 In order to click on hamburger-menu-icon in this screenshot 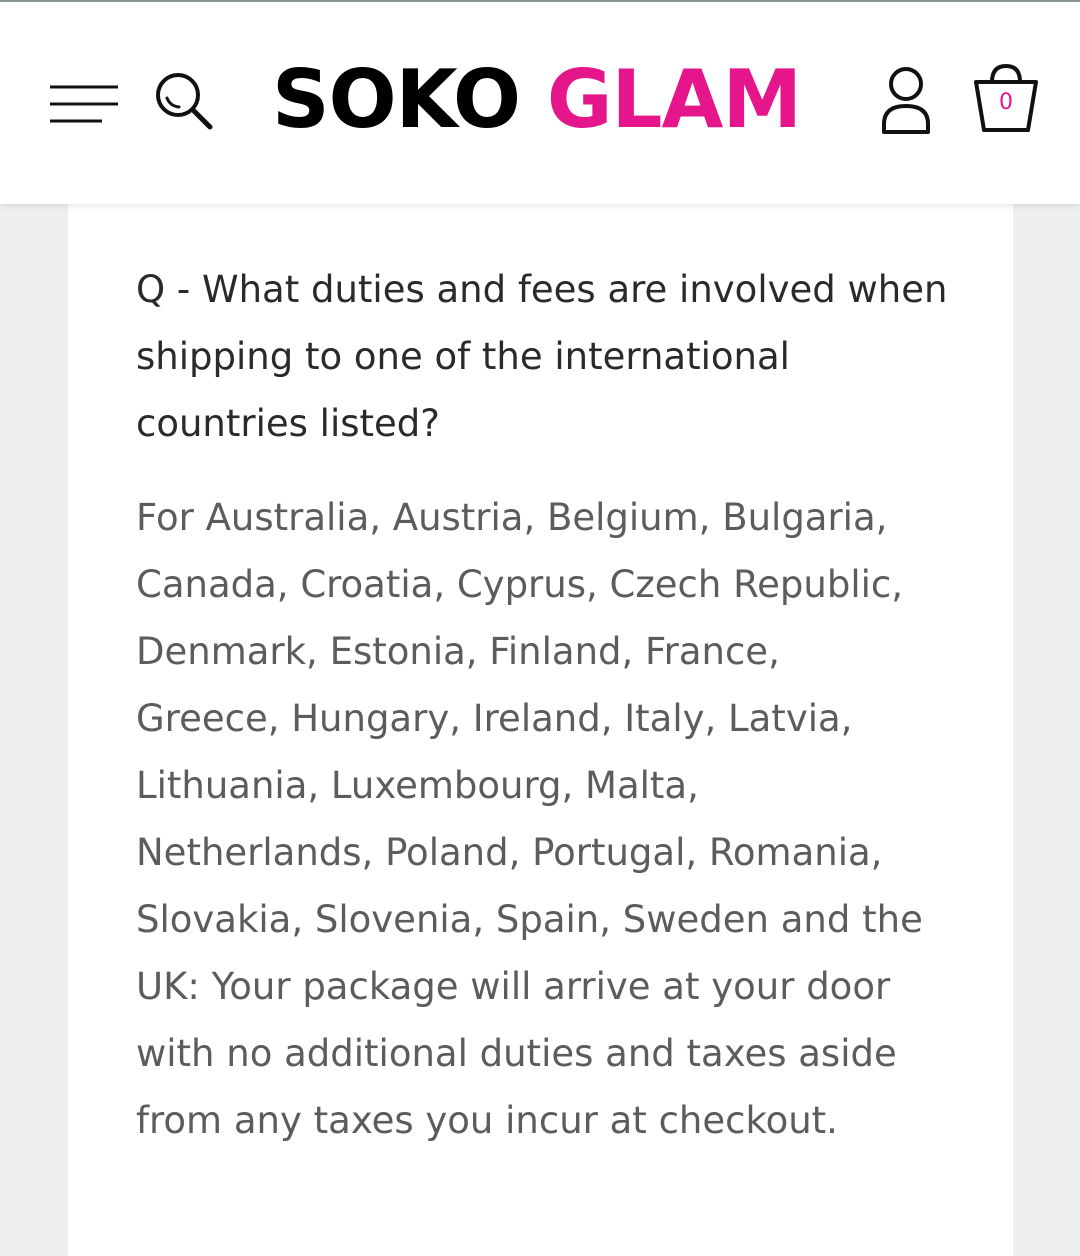, I will do `click(84, 104)`.